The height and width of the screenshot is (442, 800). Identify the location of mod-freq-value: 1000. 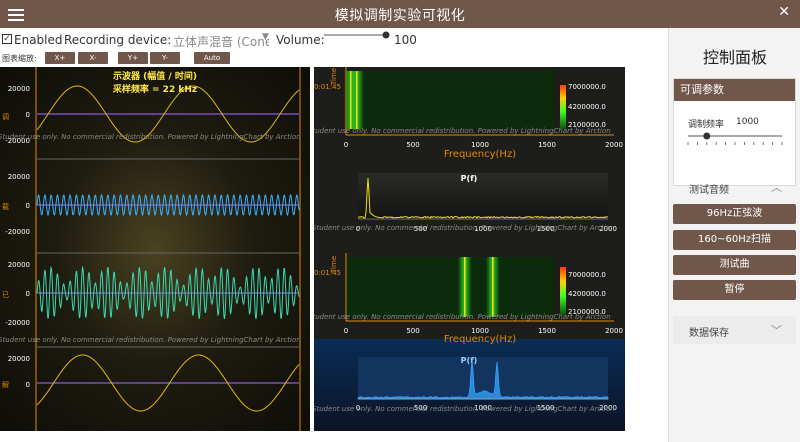
(747, 122).